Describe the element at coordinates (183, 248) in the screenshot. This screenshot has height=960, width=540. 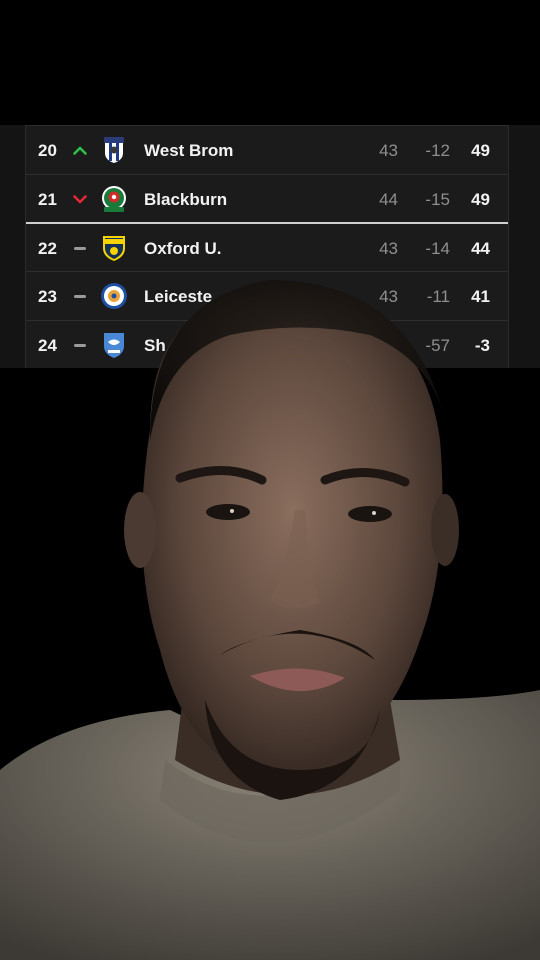
I see `team-name: Oxford U.` at that location.